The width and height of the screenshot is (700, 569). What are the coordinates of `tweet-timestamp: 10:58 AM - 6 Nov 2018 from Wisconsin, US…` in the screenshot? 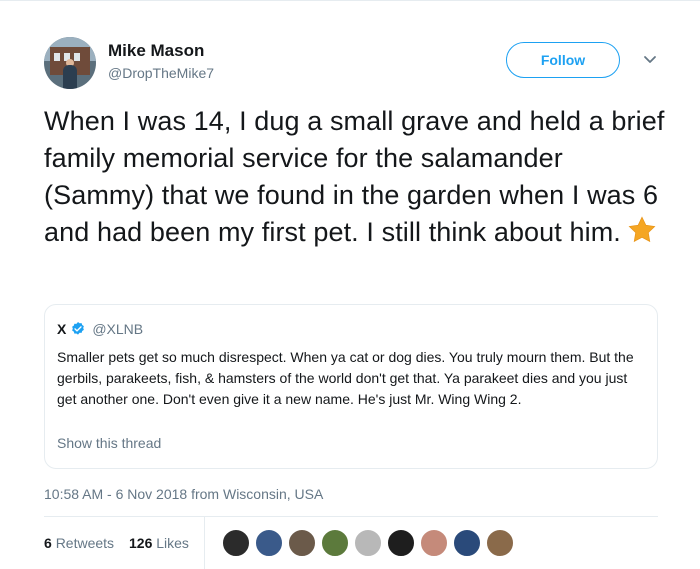 It's located at (183, 494).